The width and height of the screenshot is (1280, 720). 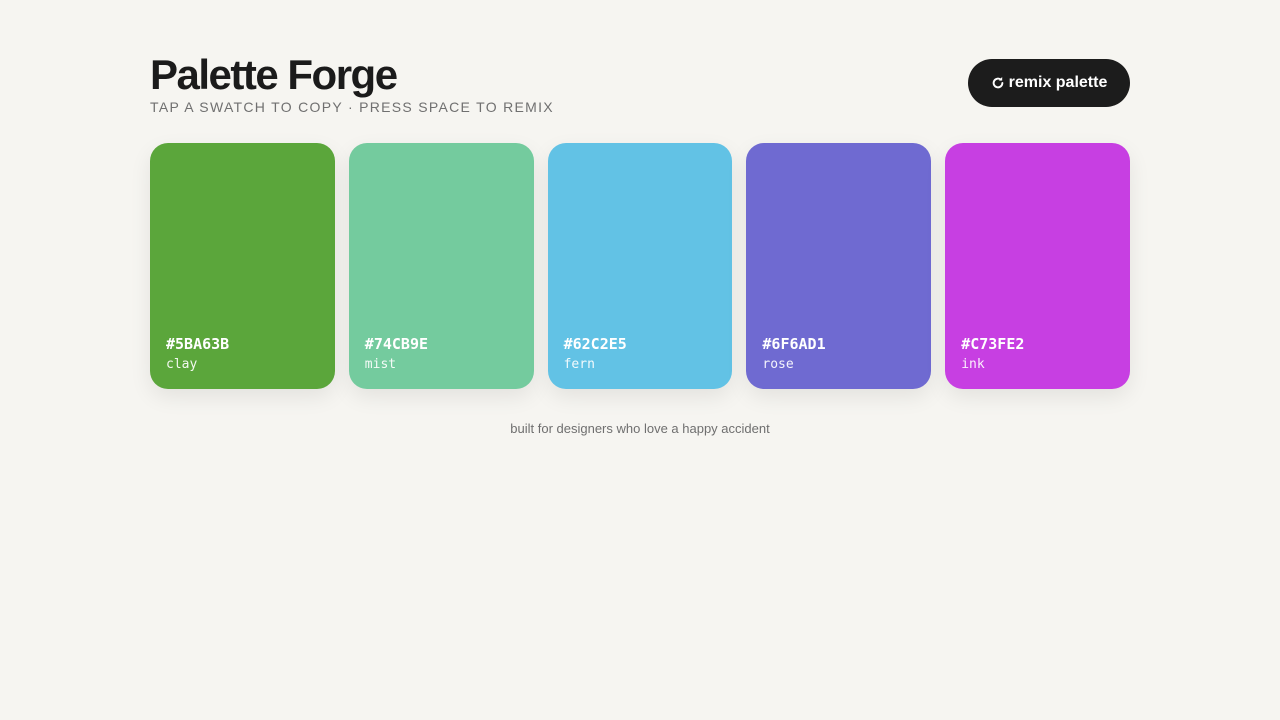 I want to click on refresh-icon, so click(x=998, y=83).